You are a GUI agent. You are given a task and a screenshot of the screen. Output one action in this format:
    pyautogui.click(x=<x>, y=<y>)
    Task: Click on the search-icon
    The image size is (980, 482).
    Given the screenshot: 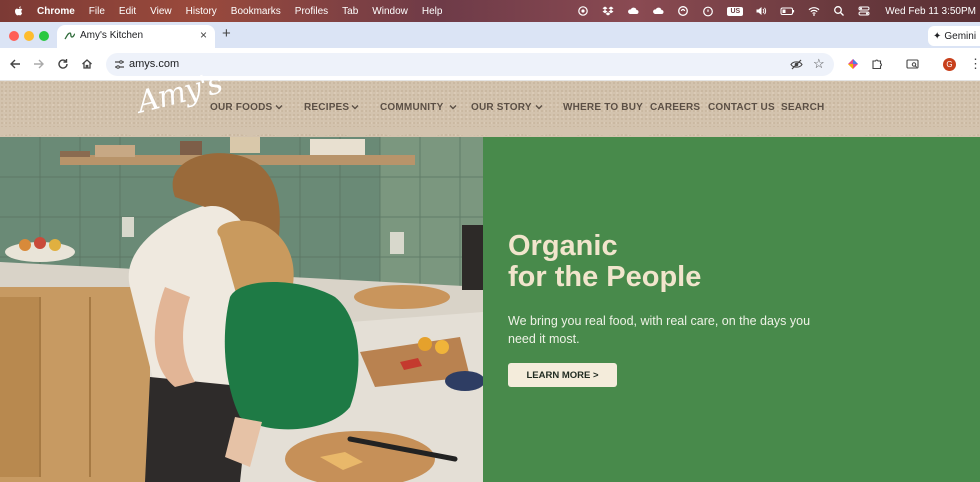 What is the action you would take?
    pyautogui.click(x=839, y=11)
    